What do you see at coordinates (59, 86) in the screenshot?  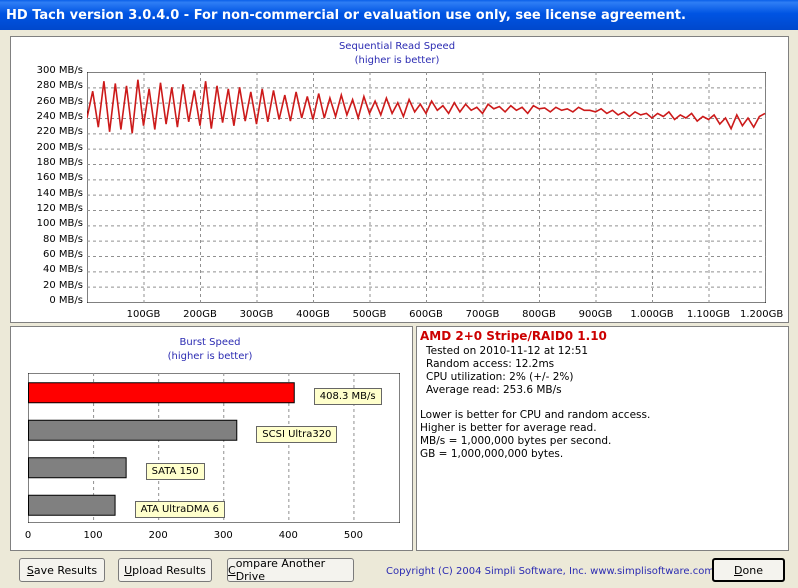 I see `seq-y-tick-label: 280 MB/s` at bounding box center [59, 86].